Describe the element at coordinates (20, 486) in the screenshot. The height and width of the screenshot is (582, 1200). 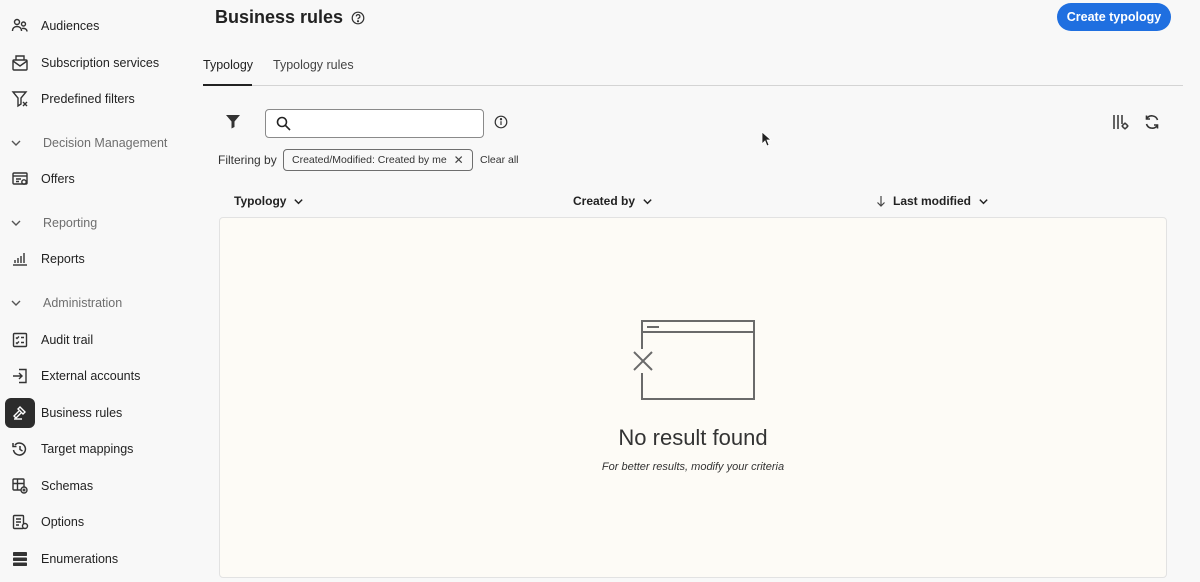
I see `schemas-icon` at that location.